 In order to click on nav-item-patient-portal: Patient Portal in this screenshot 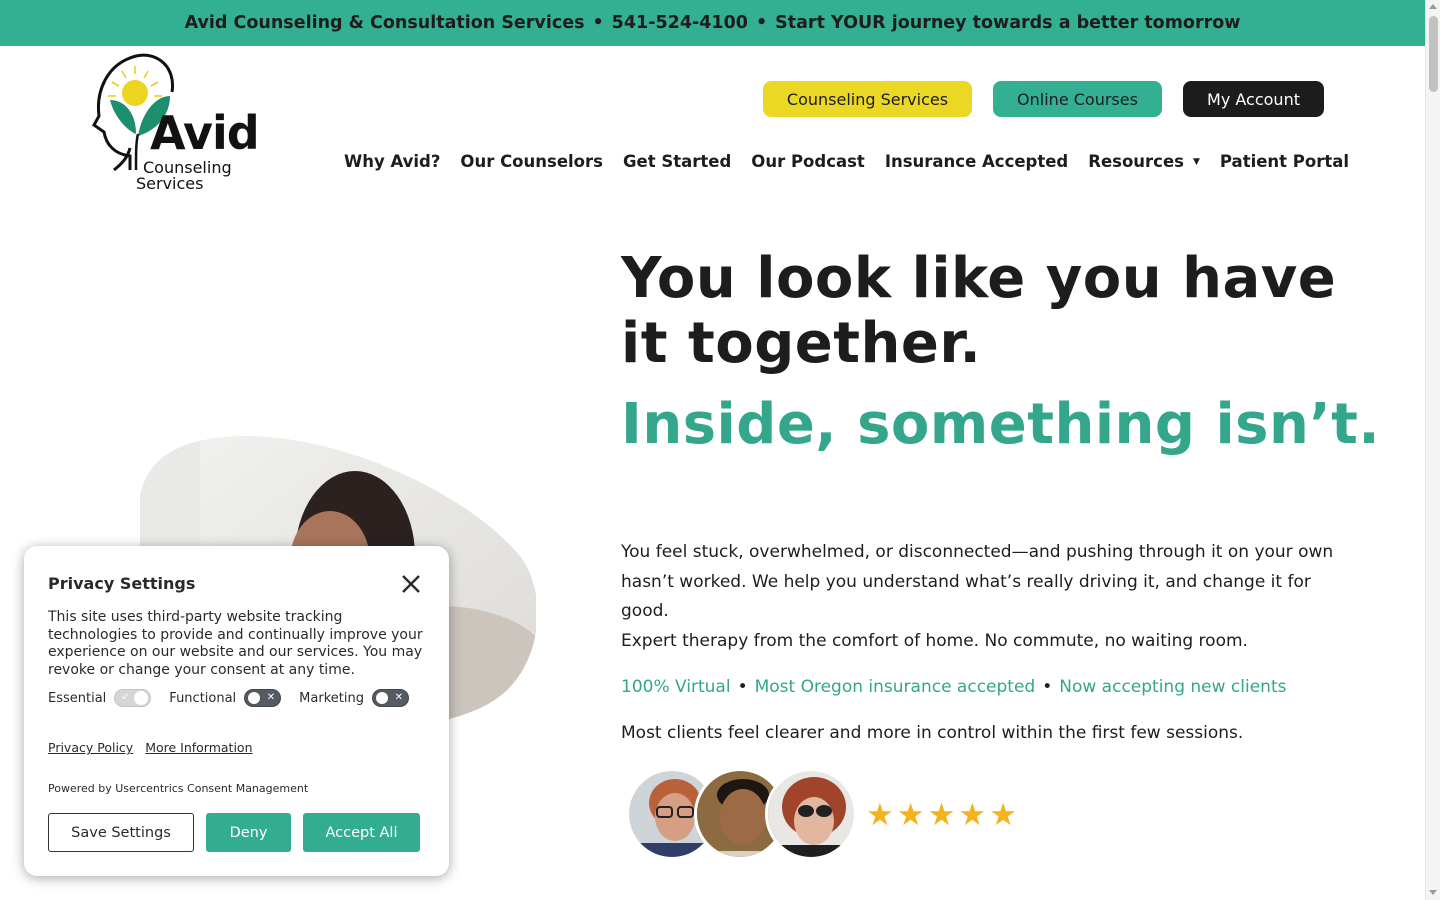, I will do `click(1284, 161)`.